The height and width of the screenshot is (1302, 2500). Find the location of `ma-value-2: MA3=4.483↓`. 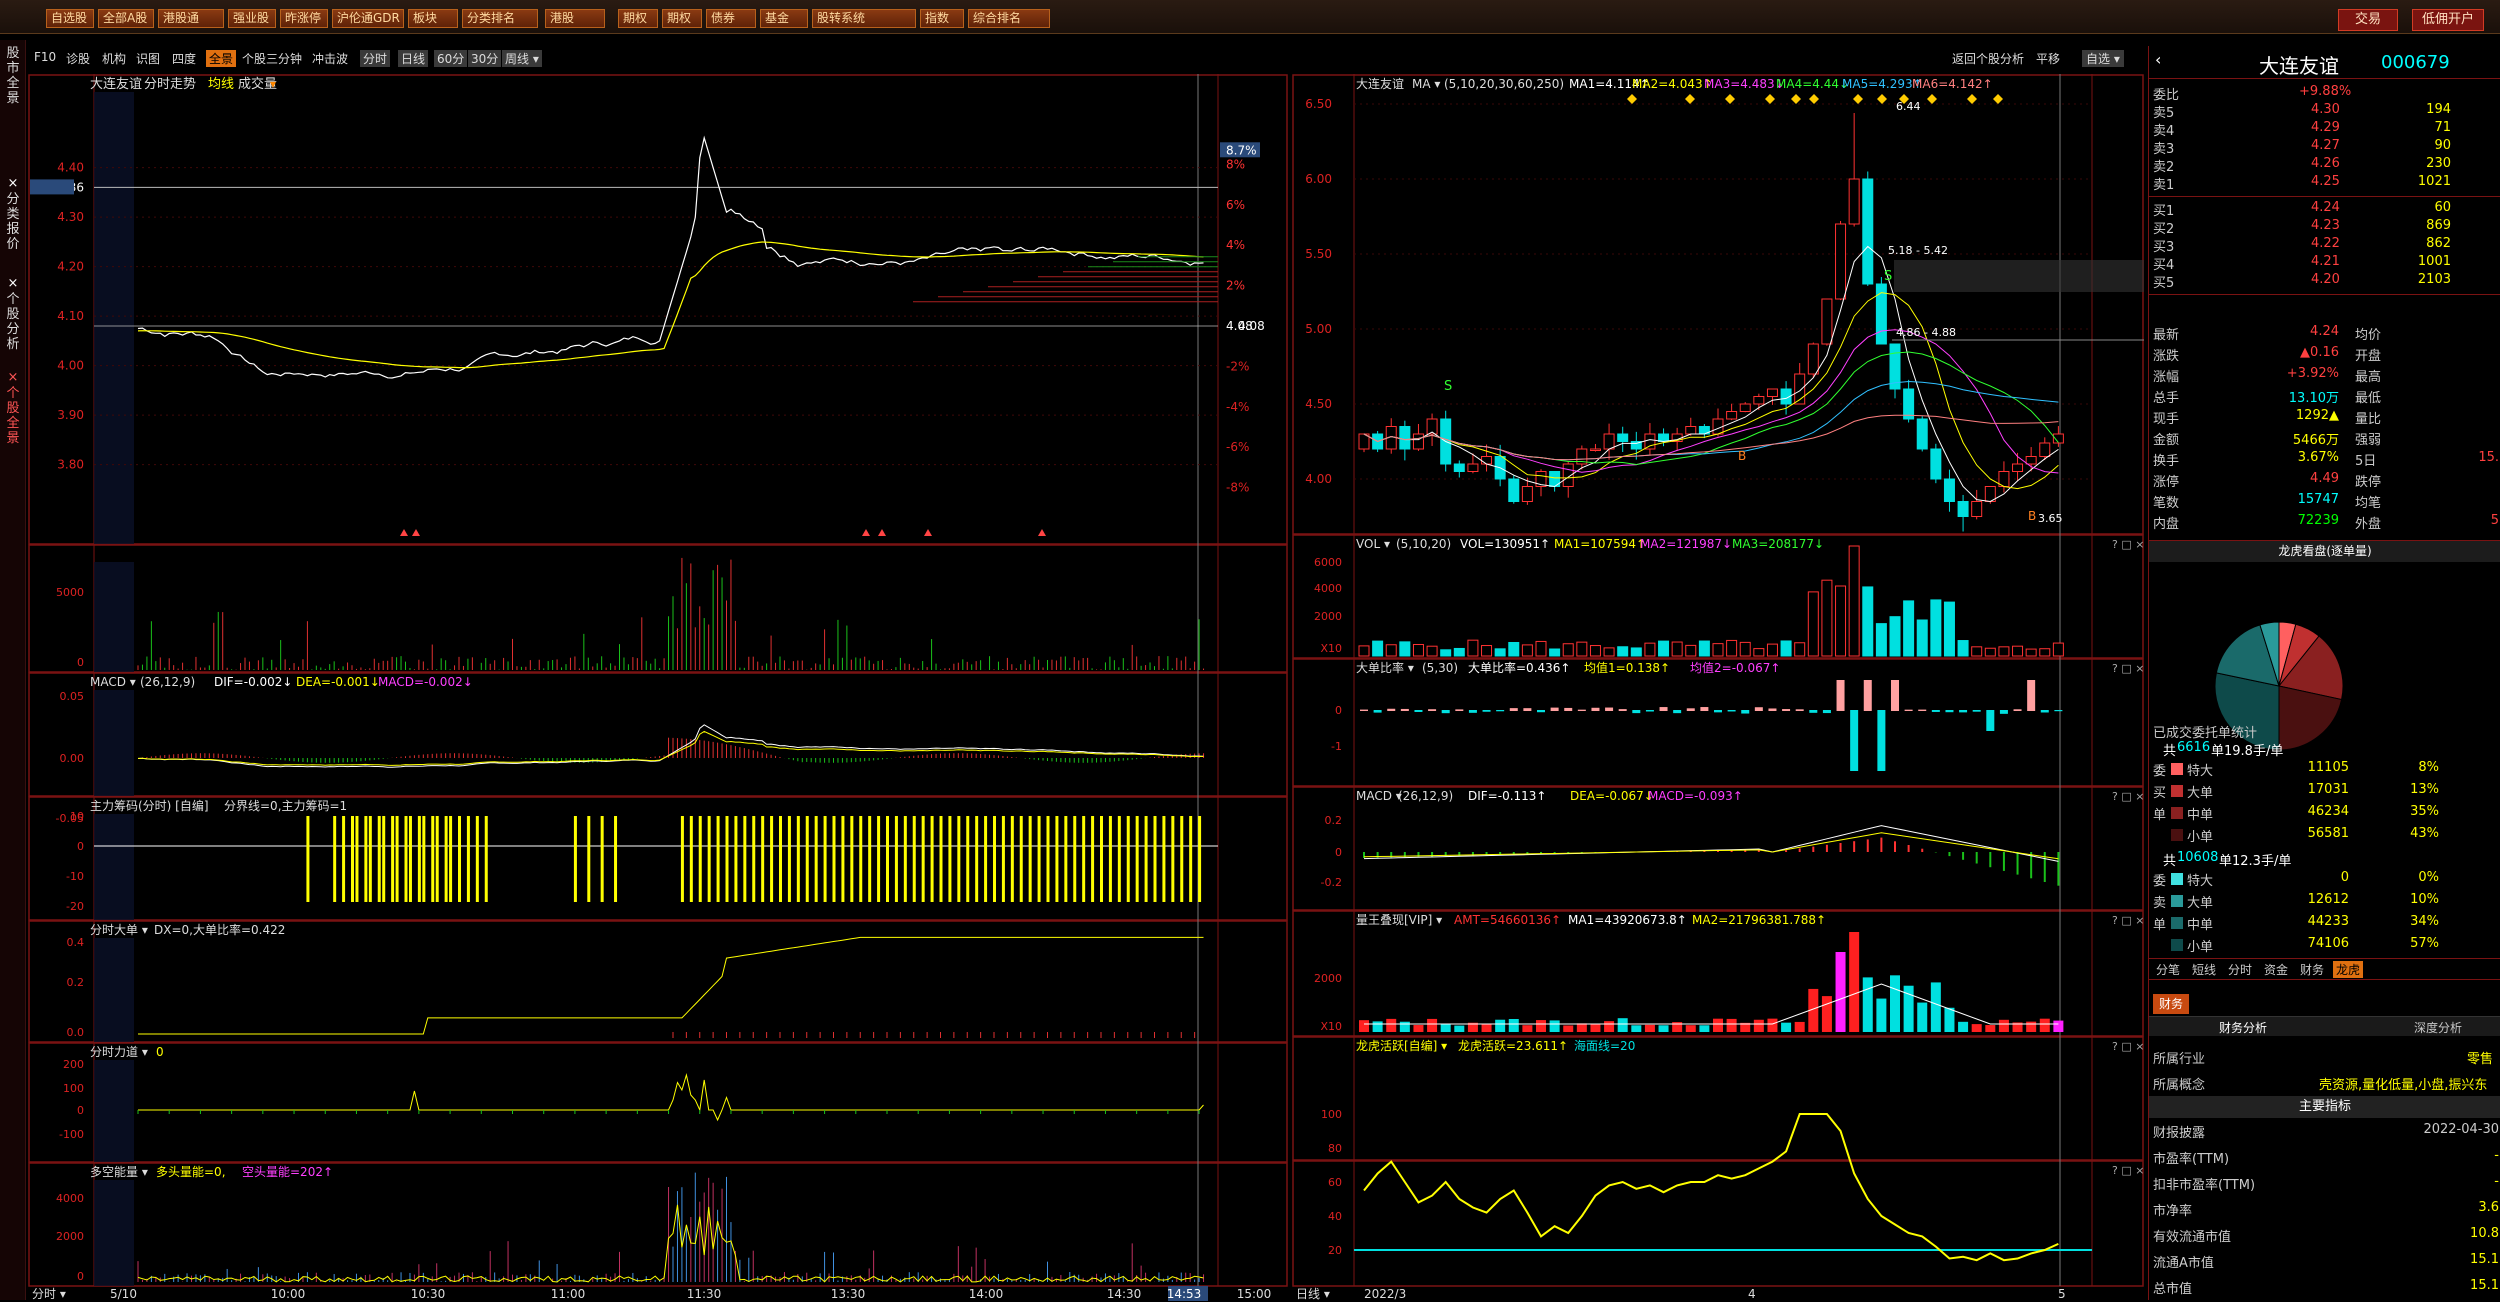

ma-value-2: MA3=4.483↓ is located at coordinates (1744, 84).